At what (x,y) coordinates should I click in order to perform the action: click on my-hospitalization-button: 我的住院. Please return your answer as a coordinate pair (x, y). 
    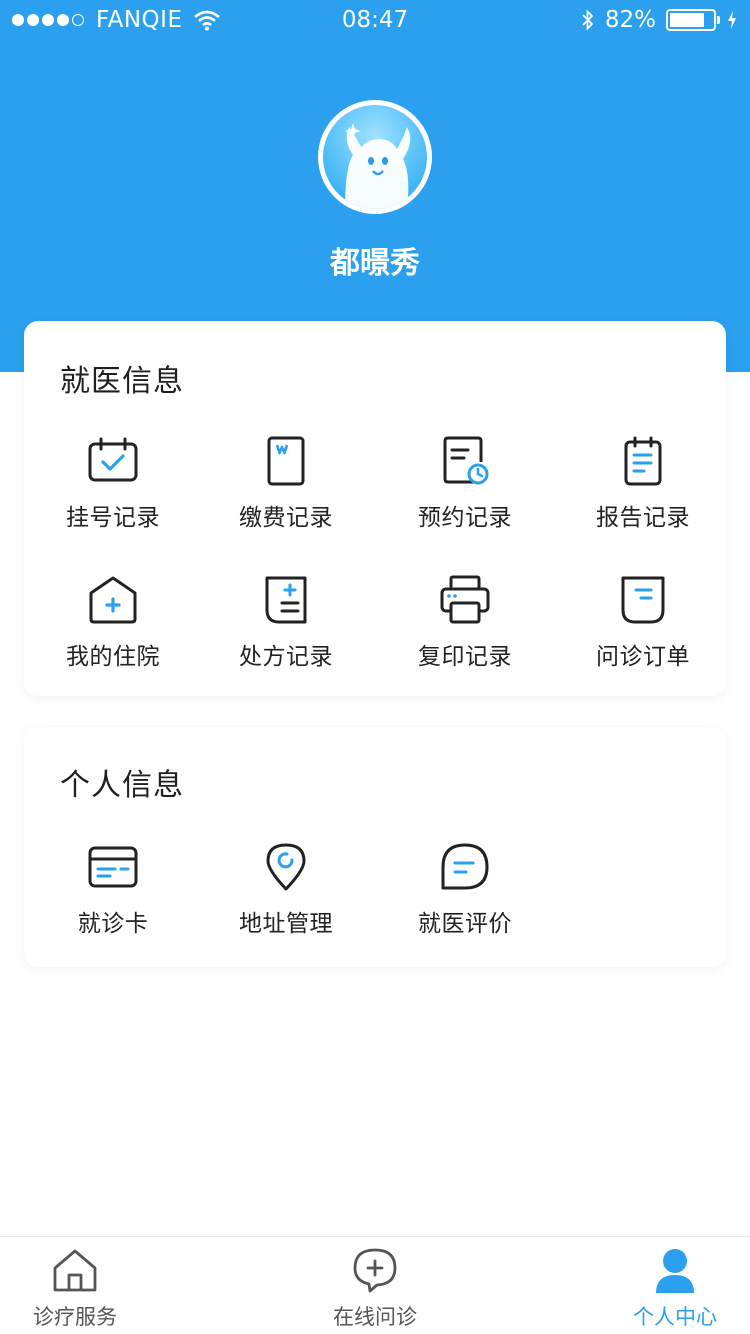
    Looking at the image, I should click on (113, 630).